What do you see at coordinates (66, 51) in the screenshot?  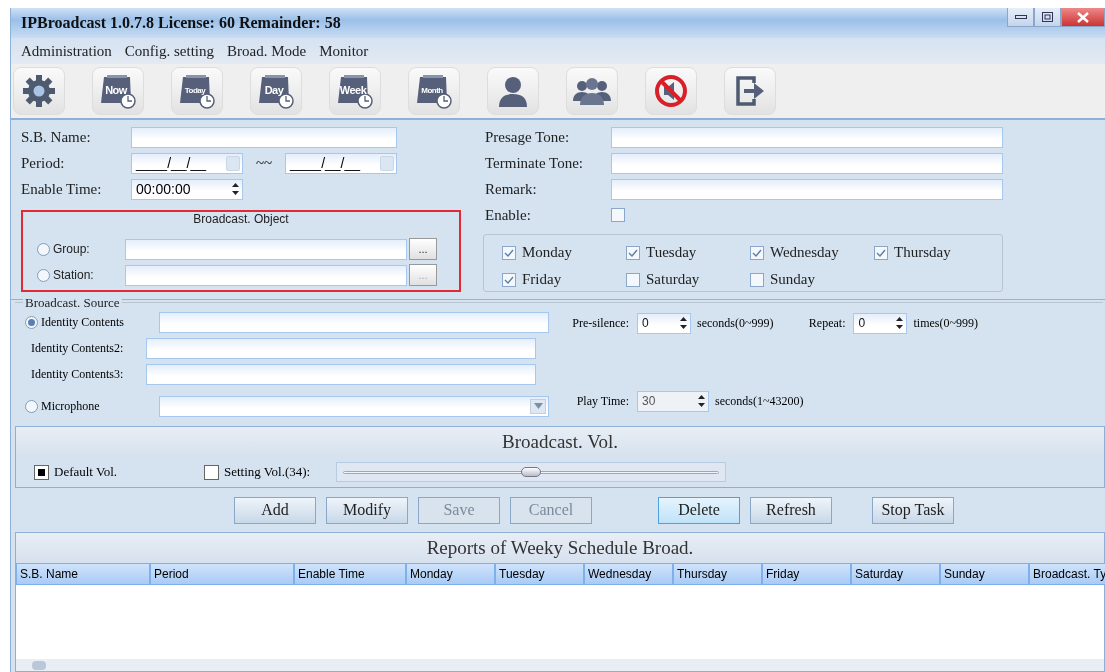 I see `menu-item: Administration` at bounding box center [66, 51].